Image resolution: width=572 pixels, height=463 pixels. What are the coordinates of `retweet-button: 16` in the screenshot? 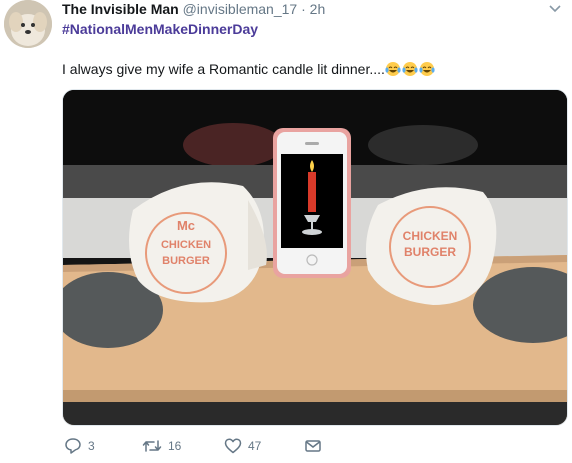 It's located at (161, 446).